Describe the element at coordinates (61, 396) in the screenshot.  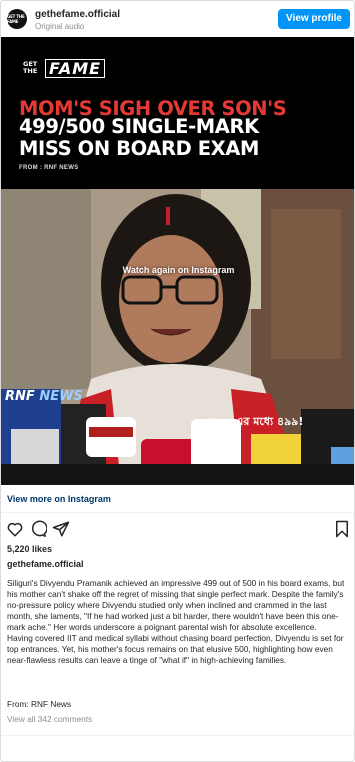
I see `watermark-news: NEWS` at that location.